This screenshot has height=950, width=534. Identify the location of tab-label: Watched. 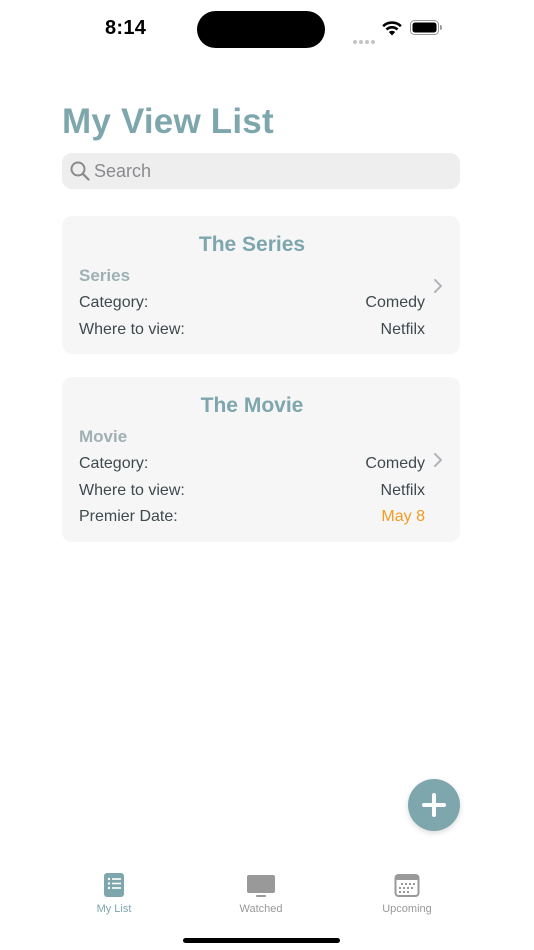
(261, 909).